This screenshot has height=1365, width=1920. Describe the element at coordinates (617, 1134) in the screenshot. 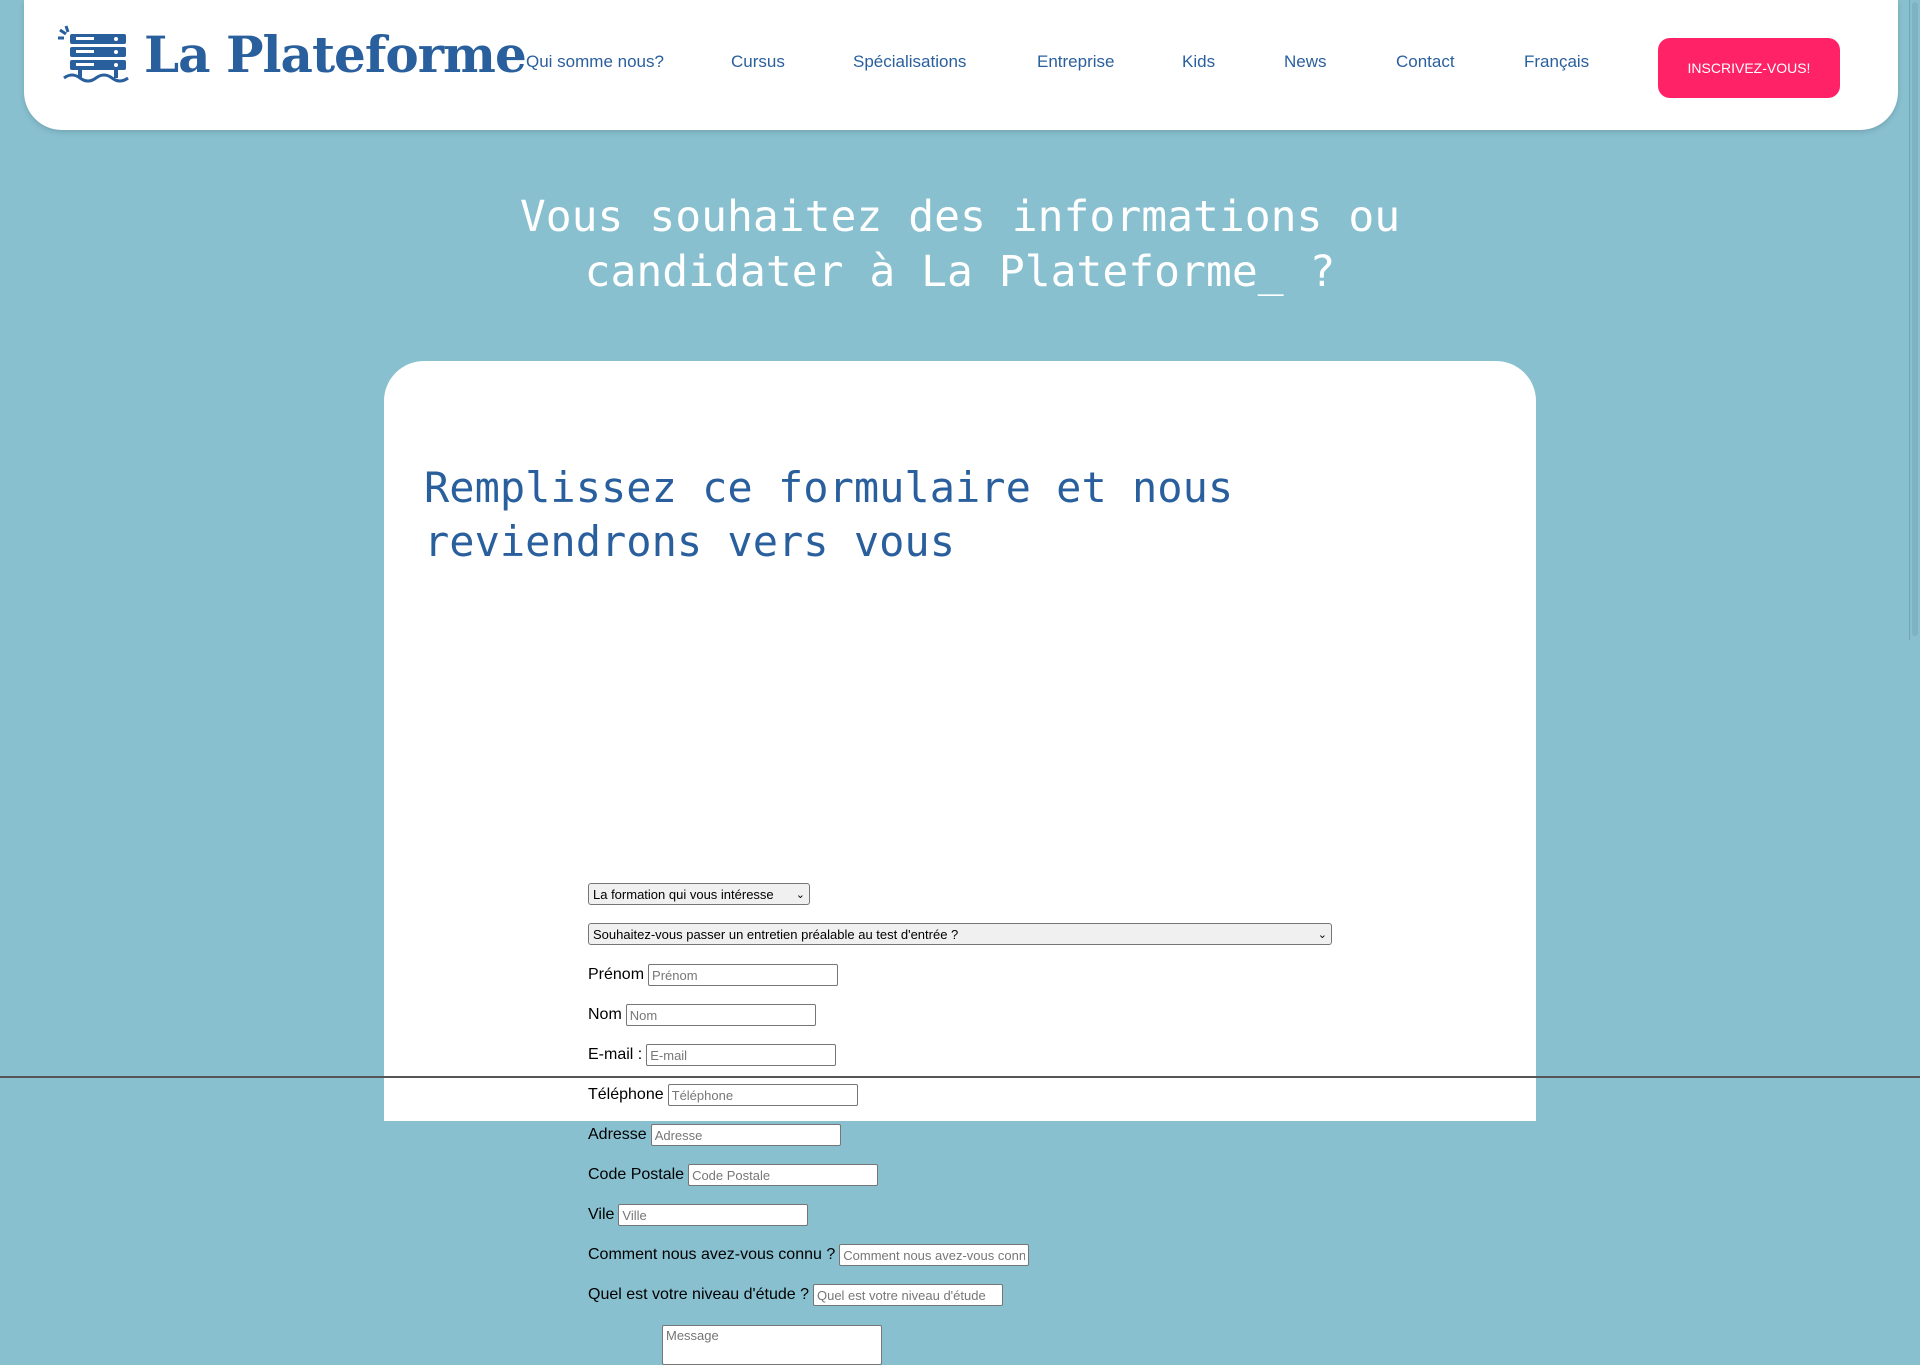

I see `field-label: Adresse` at that location.